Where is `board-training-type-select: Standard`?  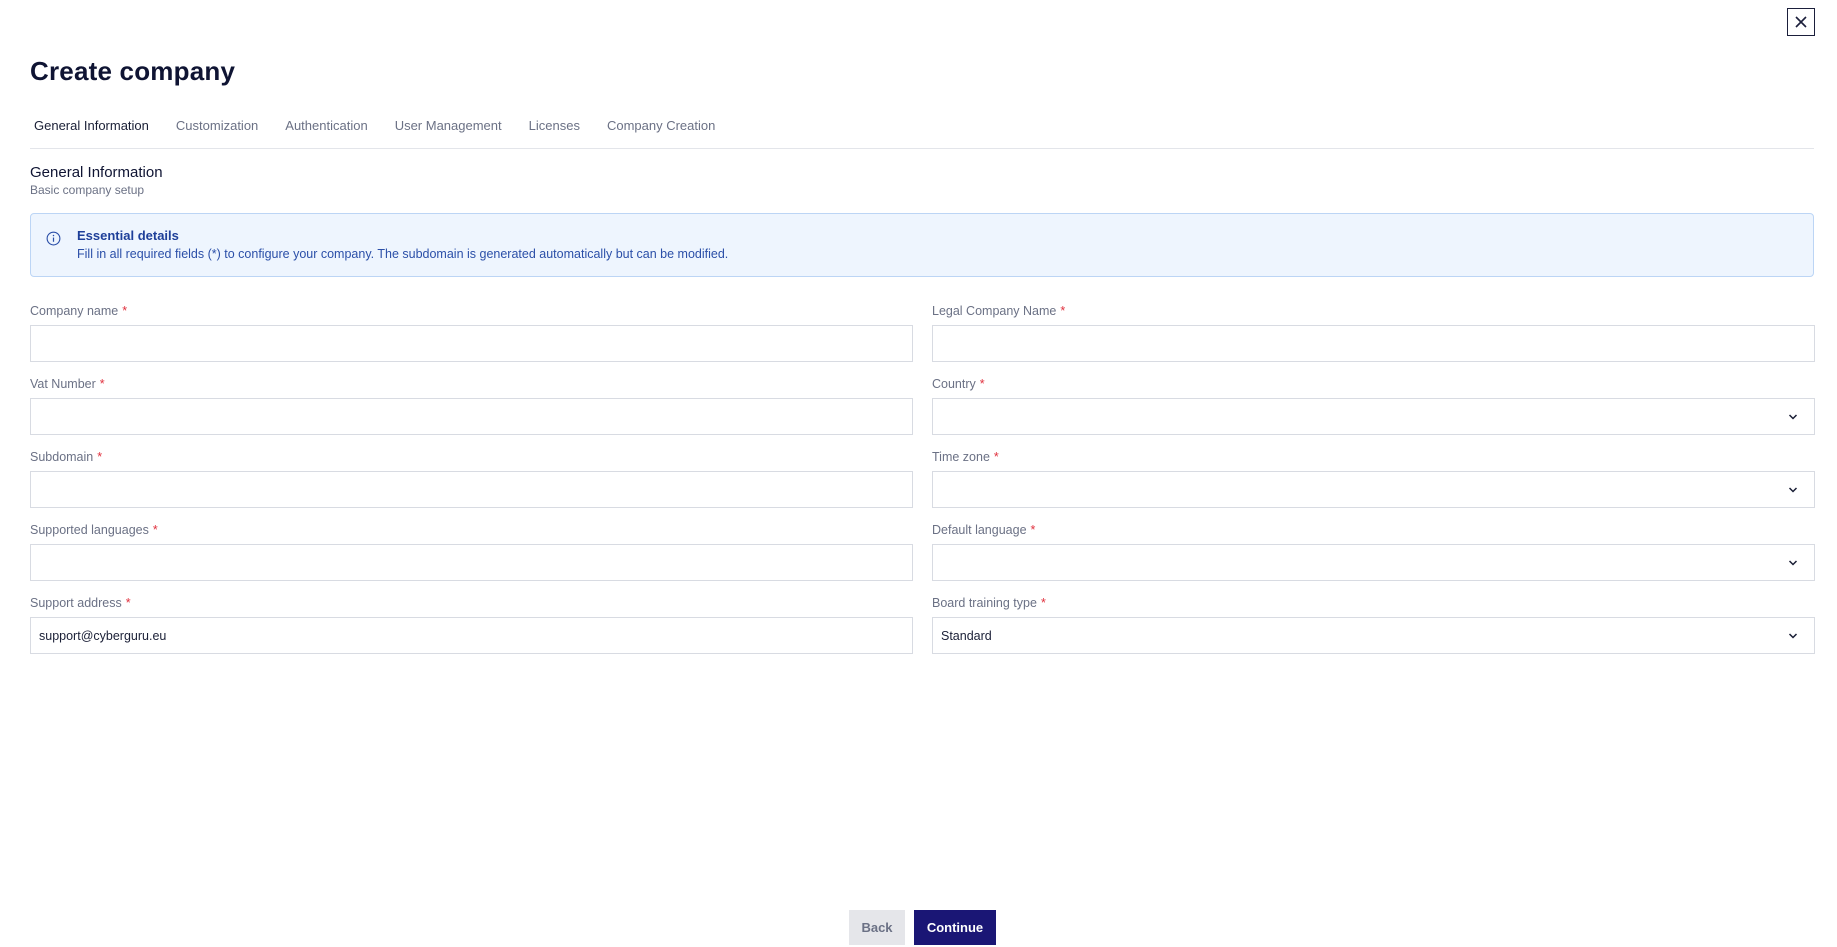
board-training-type-select: Standard is located at coordinates (1373, 635).